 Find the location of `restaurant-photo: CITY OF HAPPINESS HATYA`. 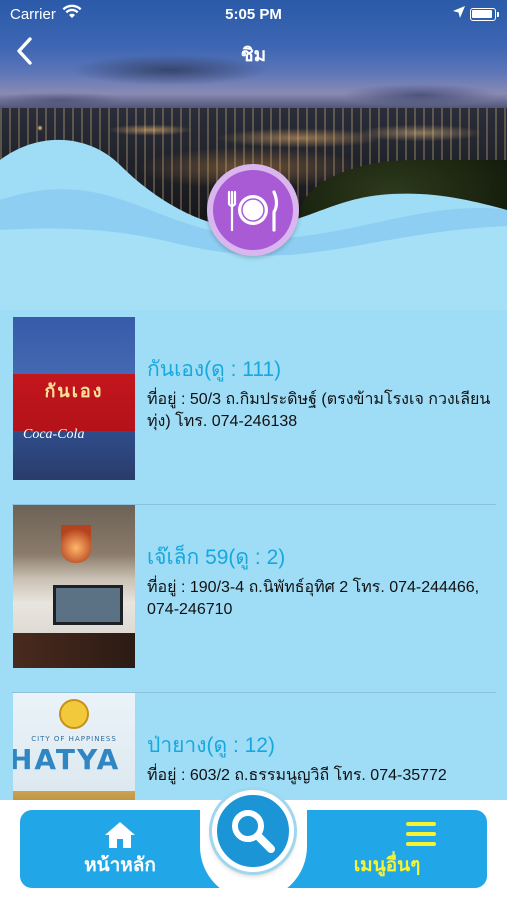

restaurant-photo: CITY OF HAPPINESS HATYA is located at coordinates (74, 747).